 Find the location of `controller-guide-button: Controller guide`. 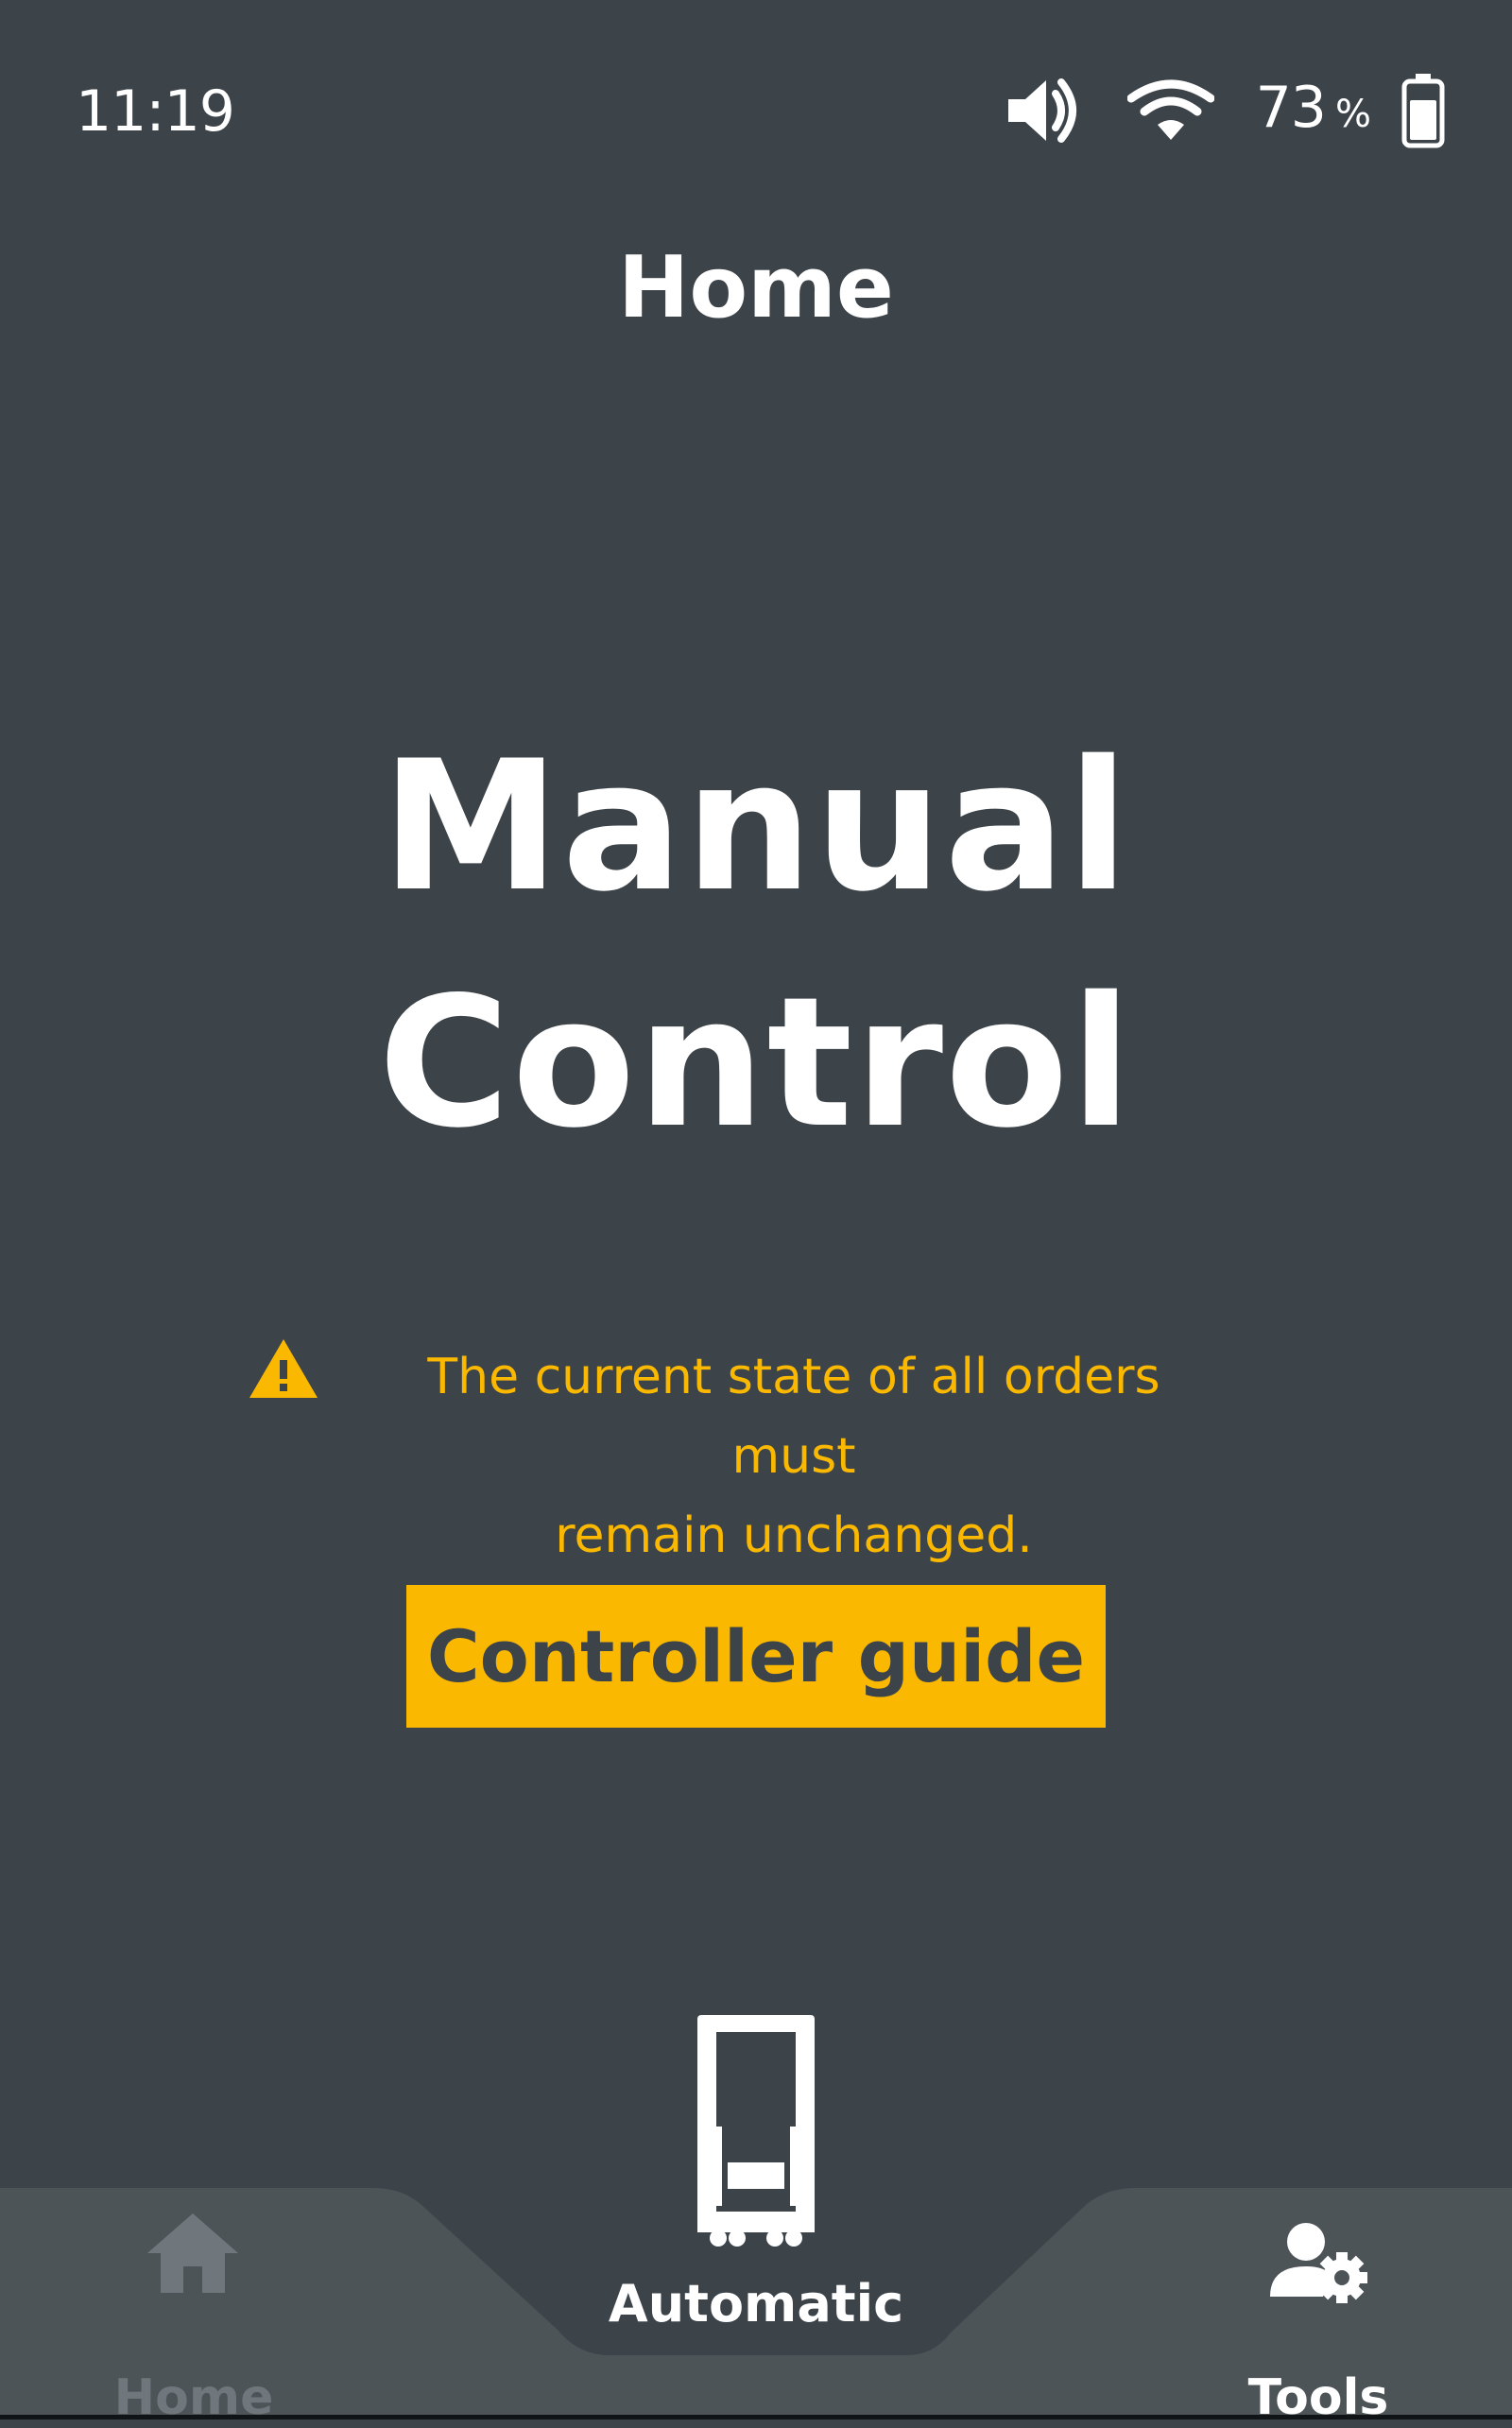

controller-guide-button: Controller guide is located at coordinates (756, 1656).